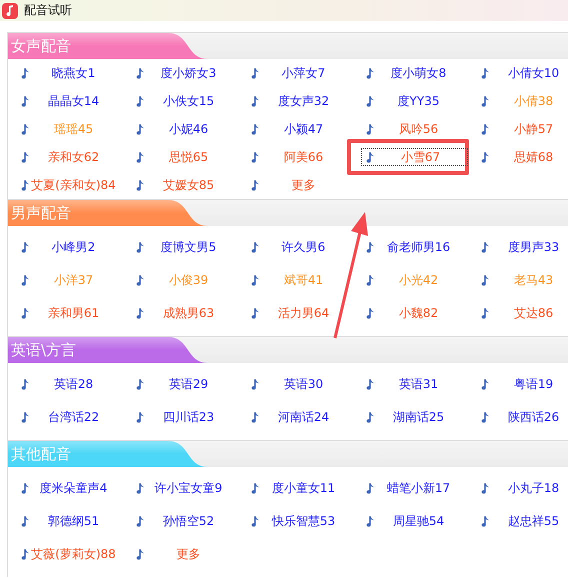  I want to click on voice-item: 小妮46, so click(182, 129).